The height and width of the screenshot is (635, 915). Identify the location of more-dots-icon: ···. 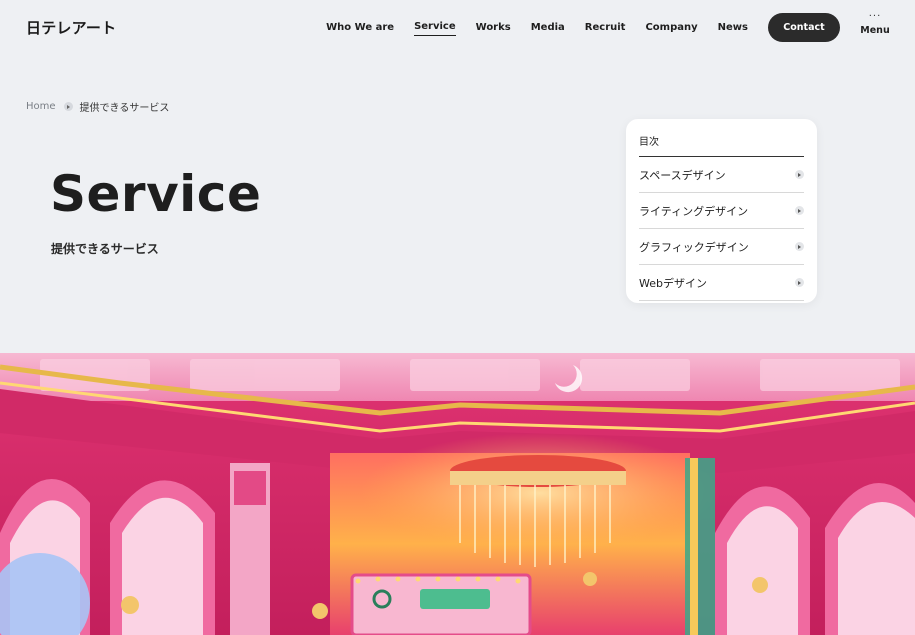
(875, 16).